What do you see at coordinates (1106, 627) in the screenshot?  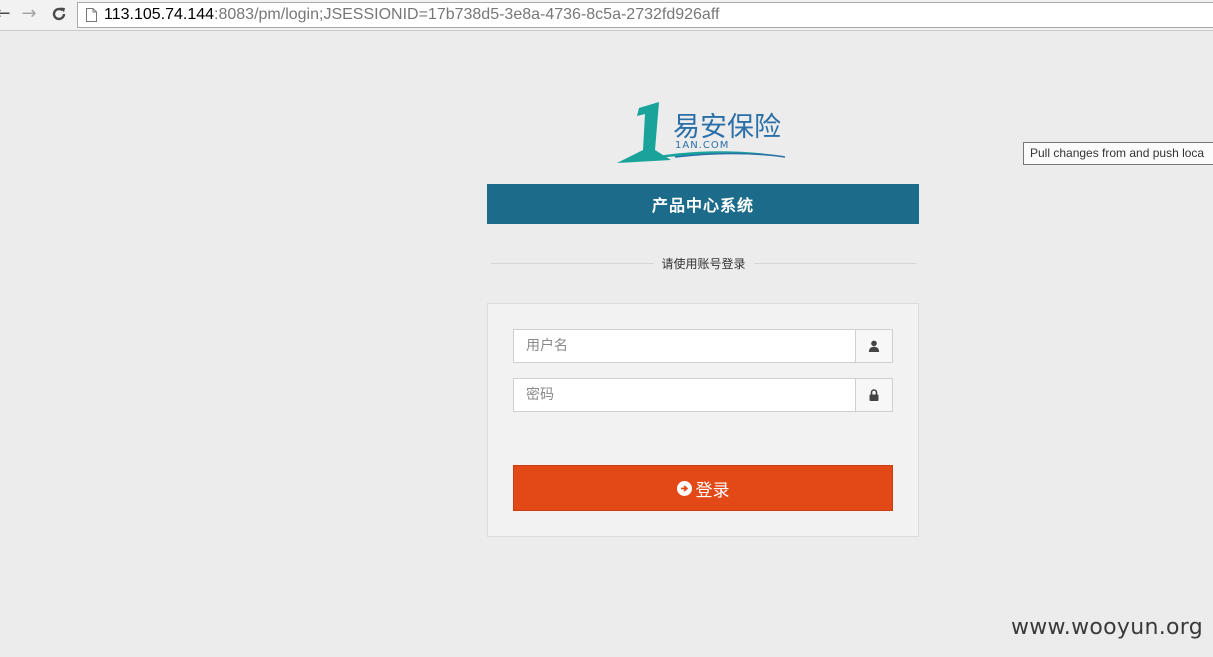 I see `watermark: www.wooyun.org` at bounding box center [1106, 627].